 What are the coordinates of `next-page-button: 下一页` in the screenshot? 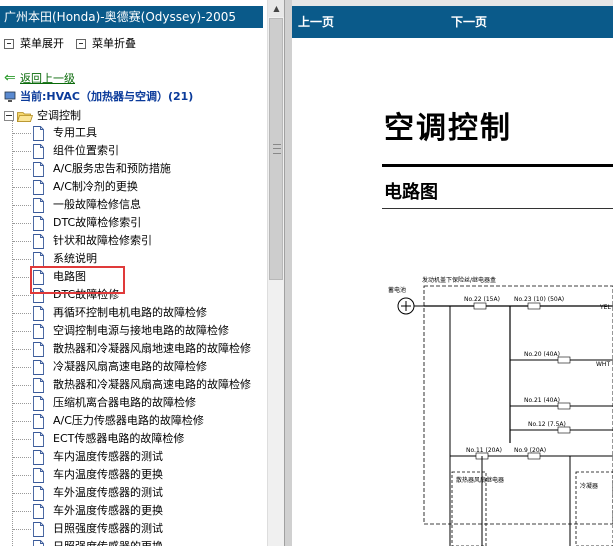 It's located at (469, 22).